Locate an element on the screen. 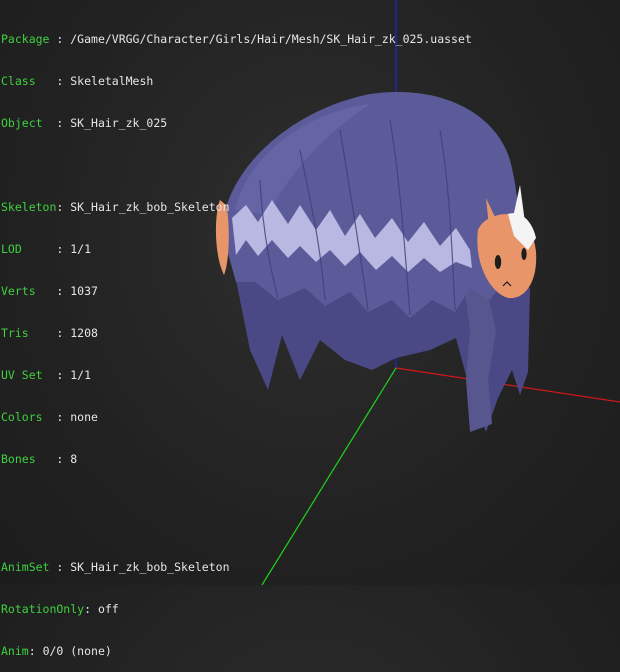  info-row-object: Object : SK_Hair_zk_025 is located at coordinates (84, 123).